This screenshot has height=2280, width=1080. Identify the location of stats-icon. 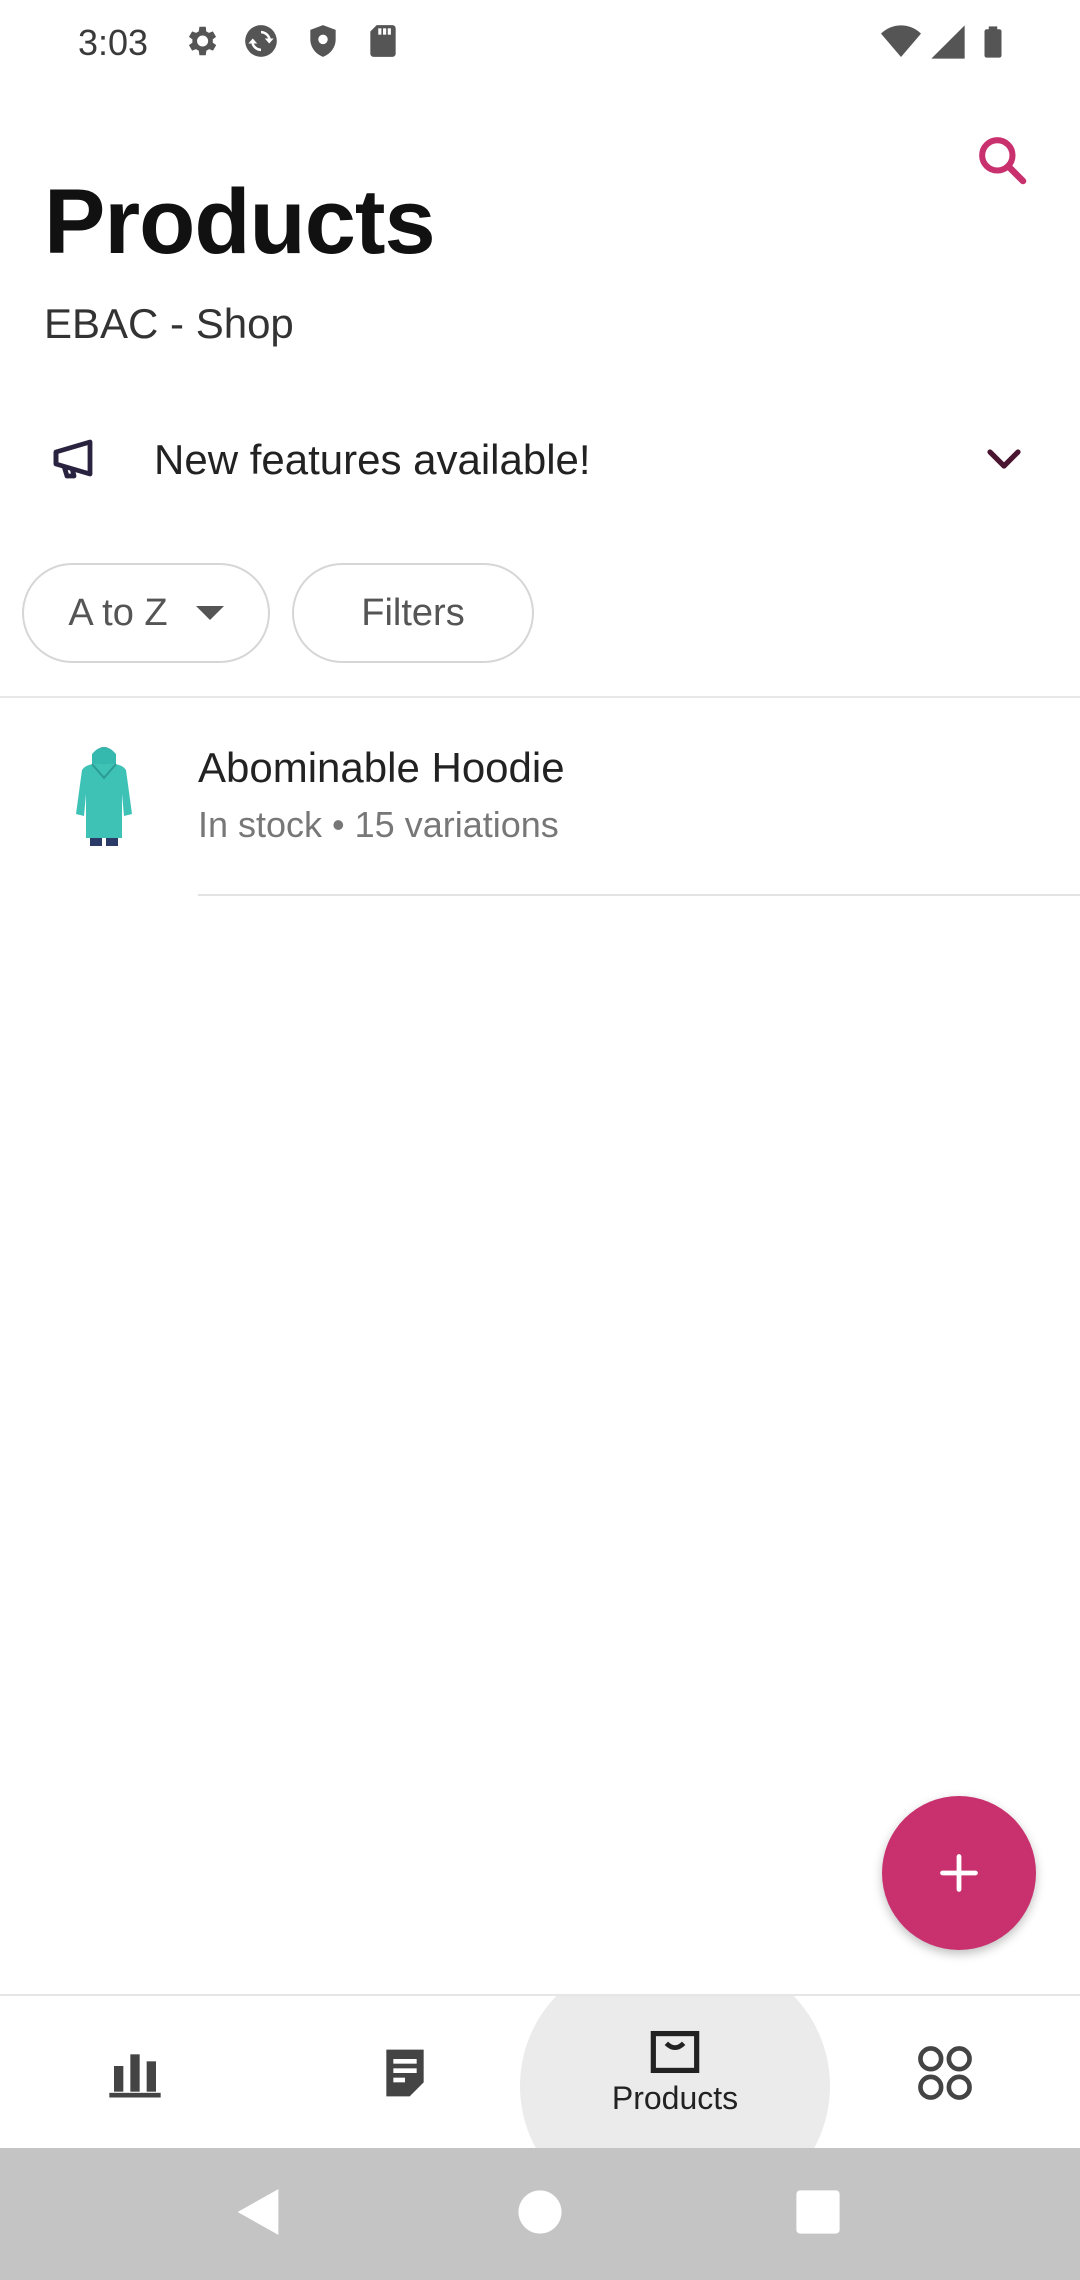
(135, 2076).